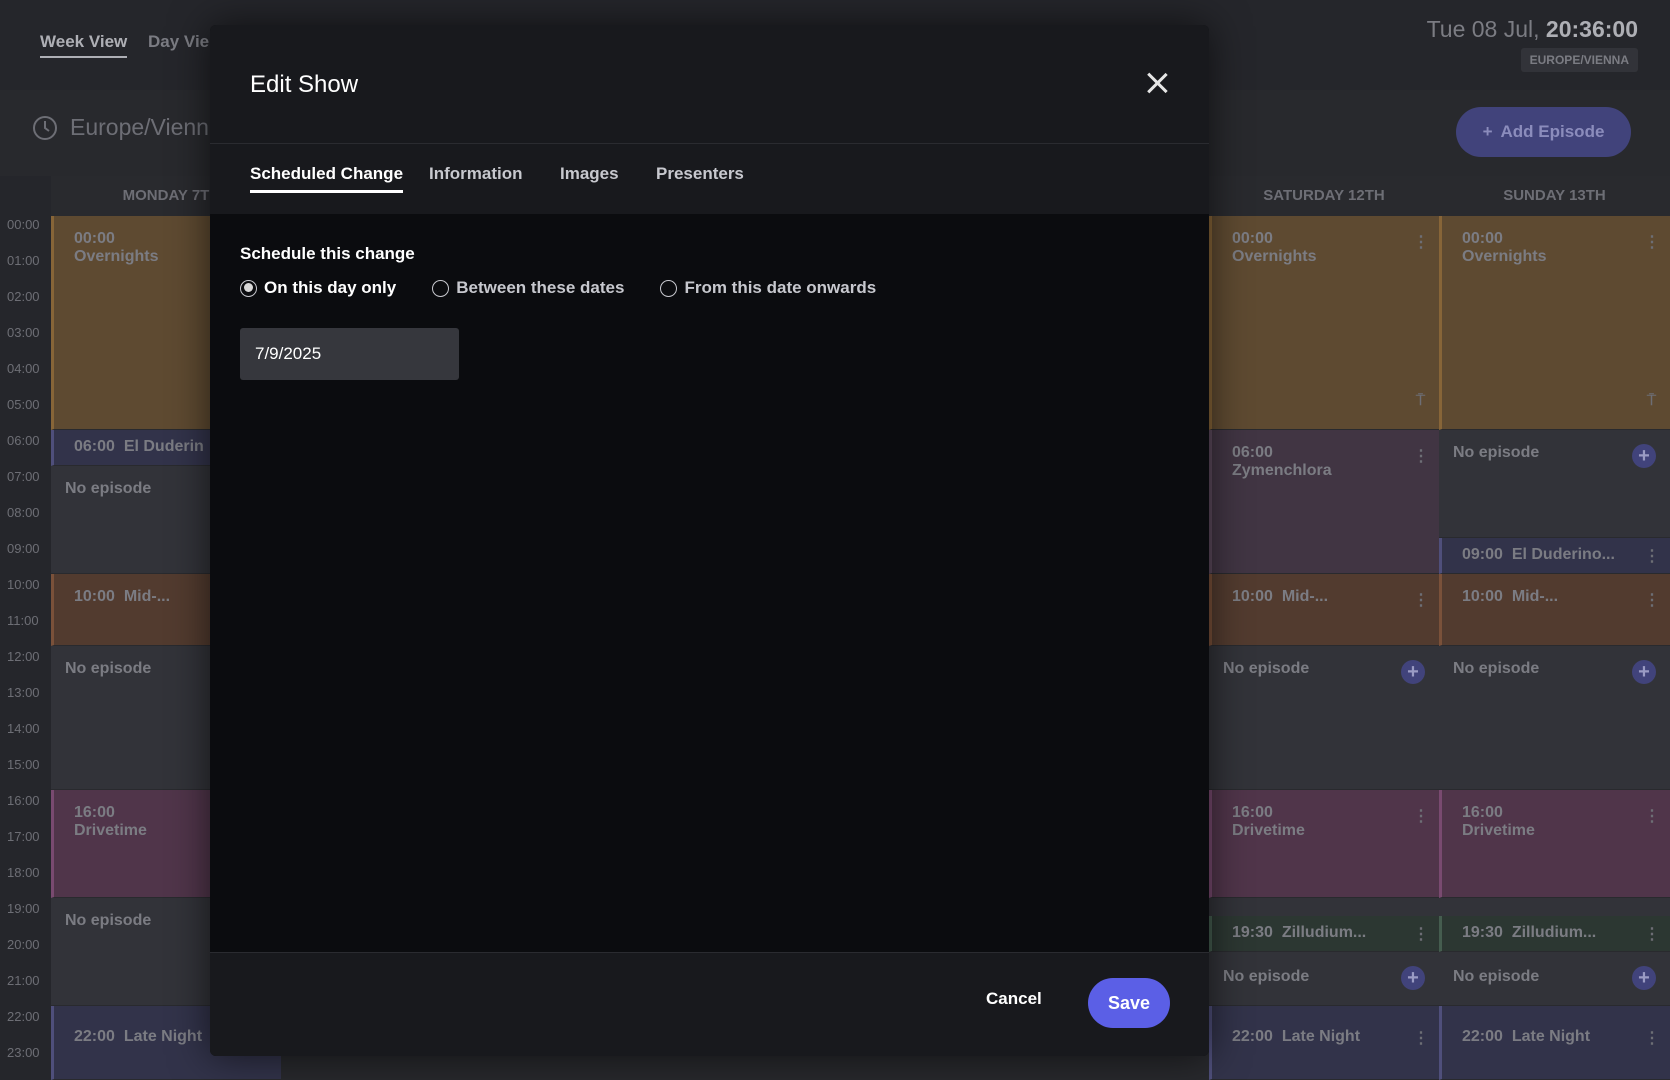  What do you see at coordinates (304, 84) in the screenshot?
I see `modal-title: Edit Show` at bounding box center [304, 84].